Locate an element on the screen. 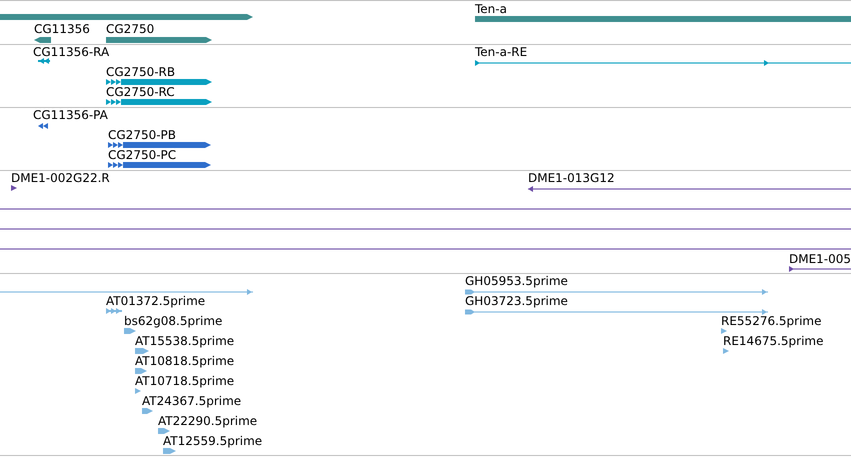 This screenshot has height=461, width=851. feature-label: DME1-002G22.R is located at coordinates (60, 178).